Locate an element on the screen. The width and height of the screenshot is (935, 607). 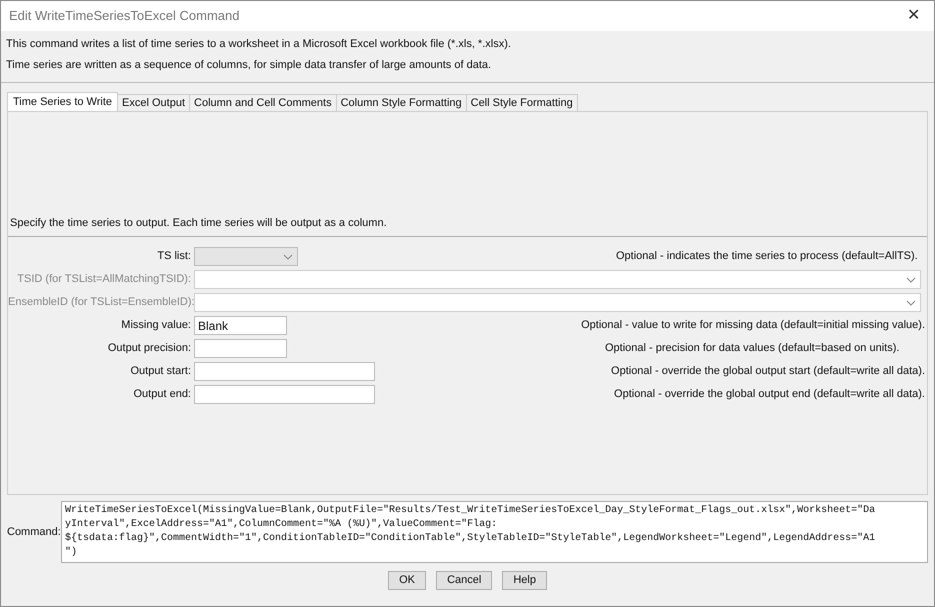
window-title: Edit WriteTimeSeriesToExcel Command is located at coordinates (124, 16).